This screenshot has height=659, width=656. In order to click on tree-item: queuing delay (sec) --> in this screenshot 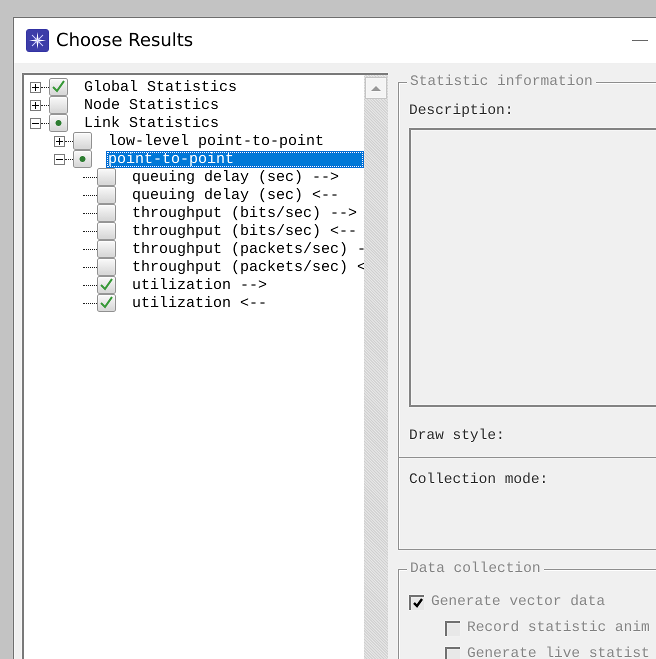, I will do `click(236, 177)`.